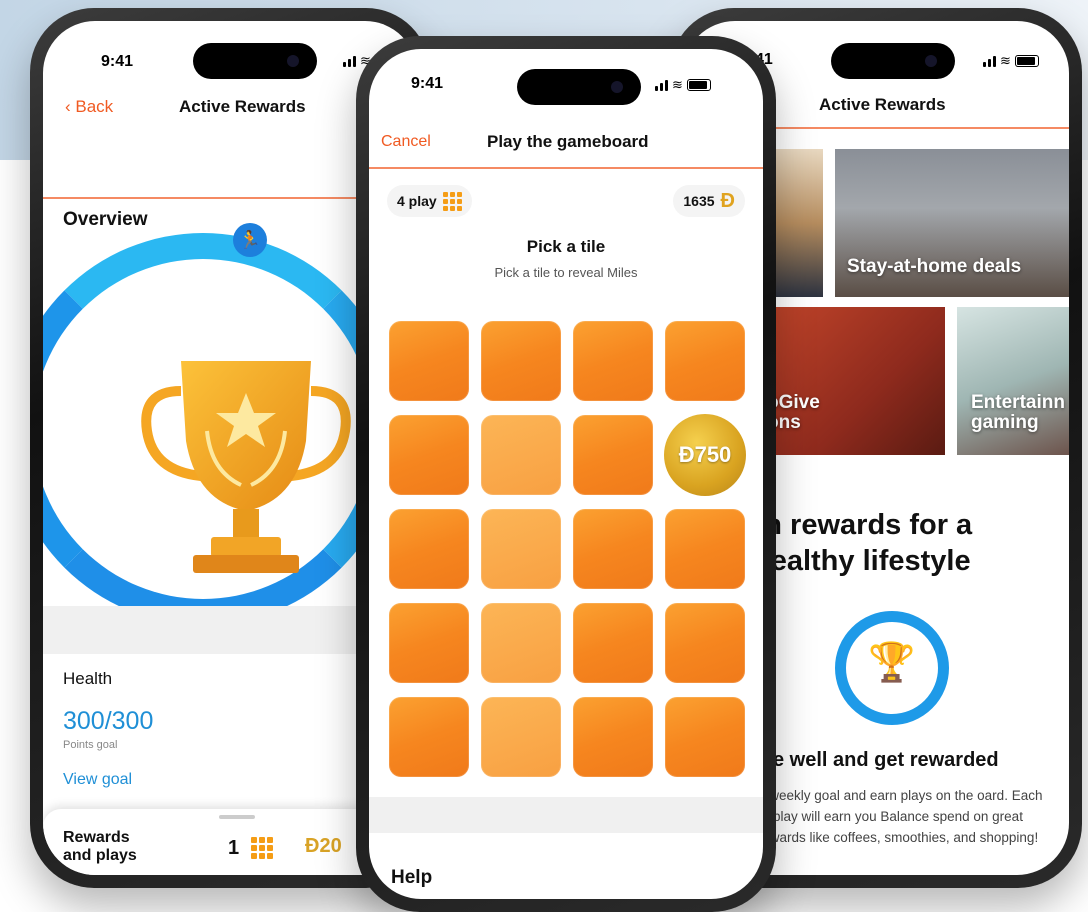 The width and height of the screenshot is (1088, 912). What do you see at coordinates (417, 201) in the screenshot?
I see `plays-count-label: 4 play` at bounding box center [417, 201].